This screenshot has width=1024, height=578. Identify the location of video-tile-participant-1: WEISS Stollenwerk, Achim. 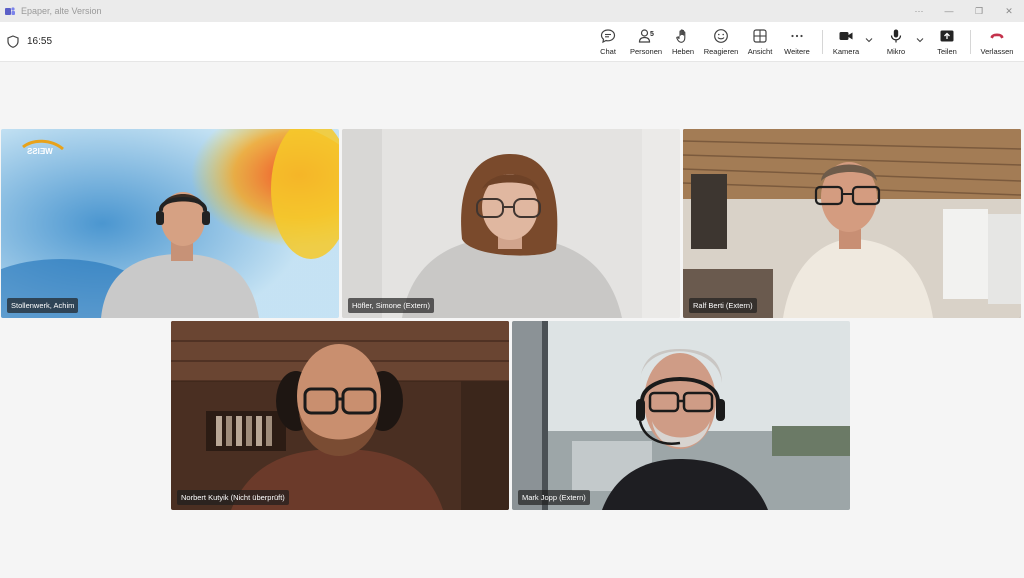
(170, 223).